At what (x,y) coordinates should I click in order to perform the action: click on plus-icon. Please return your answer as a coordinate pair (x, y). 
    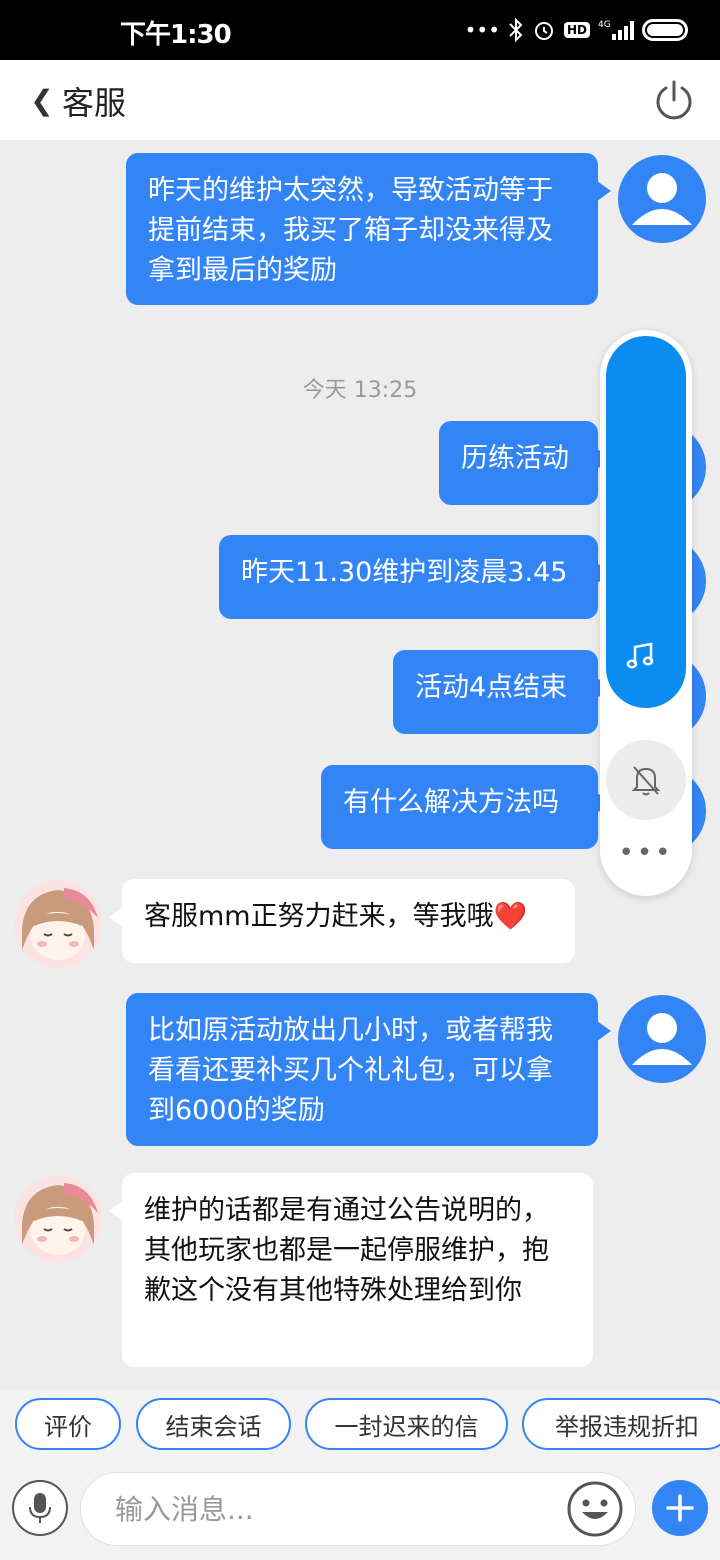
    Looking at the image, I should click on (680, 1508).